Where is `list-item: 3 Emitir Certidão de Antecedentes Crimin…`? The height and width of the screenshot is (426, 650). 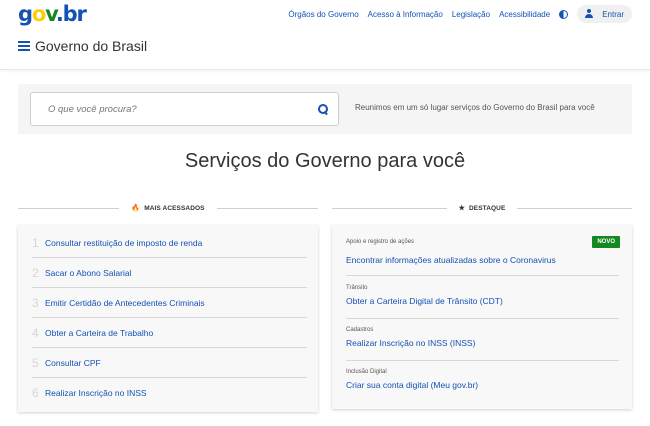 list-item: 3 Emitir Certidão de Antecedentes Crimin… is located at coordinates (169, 303).